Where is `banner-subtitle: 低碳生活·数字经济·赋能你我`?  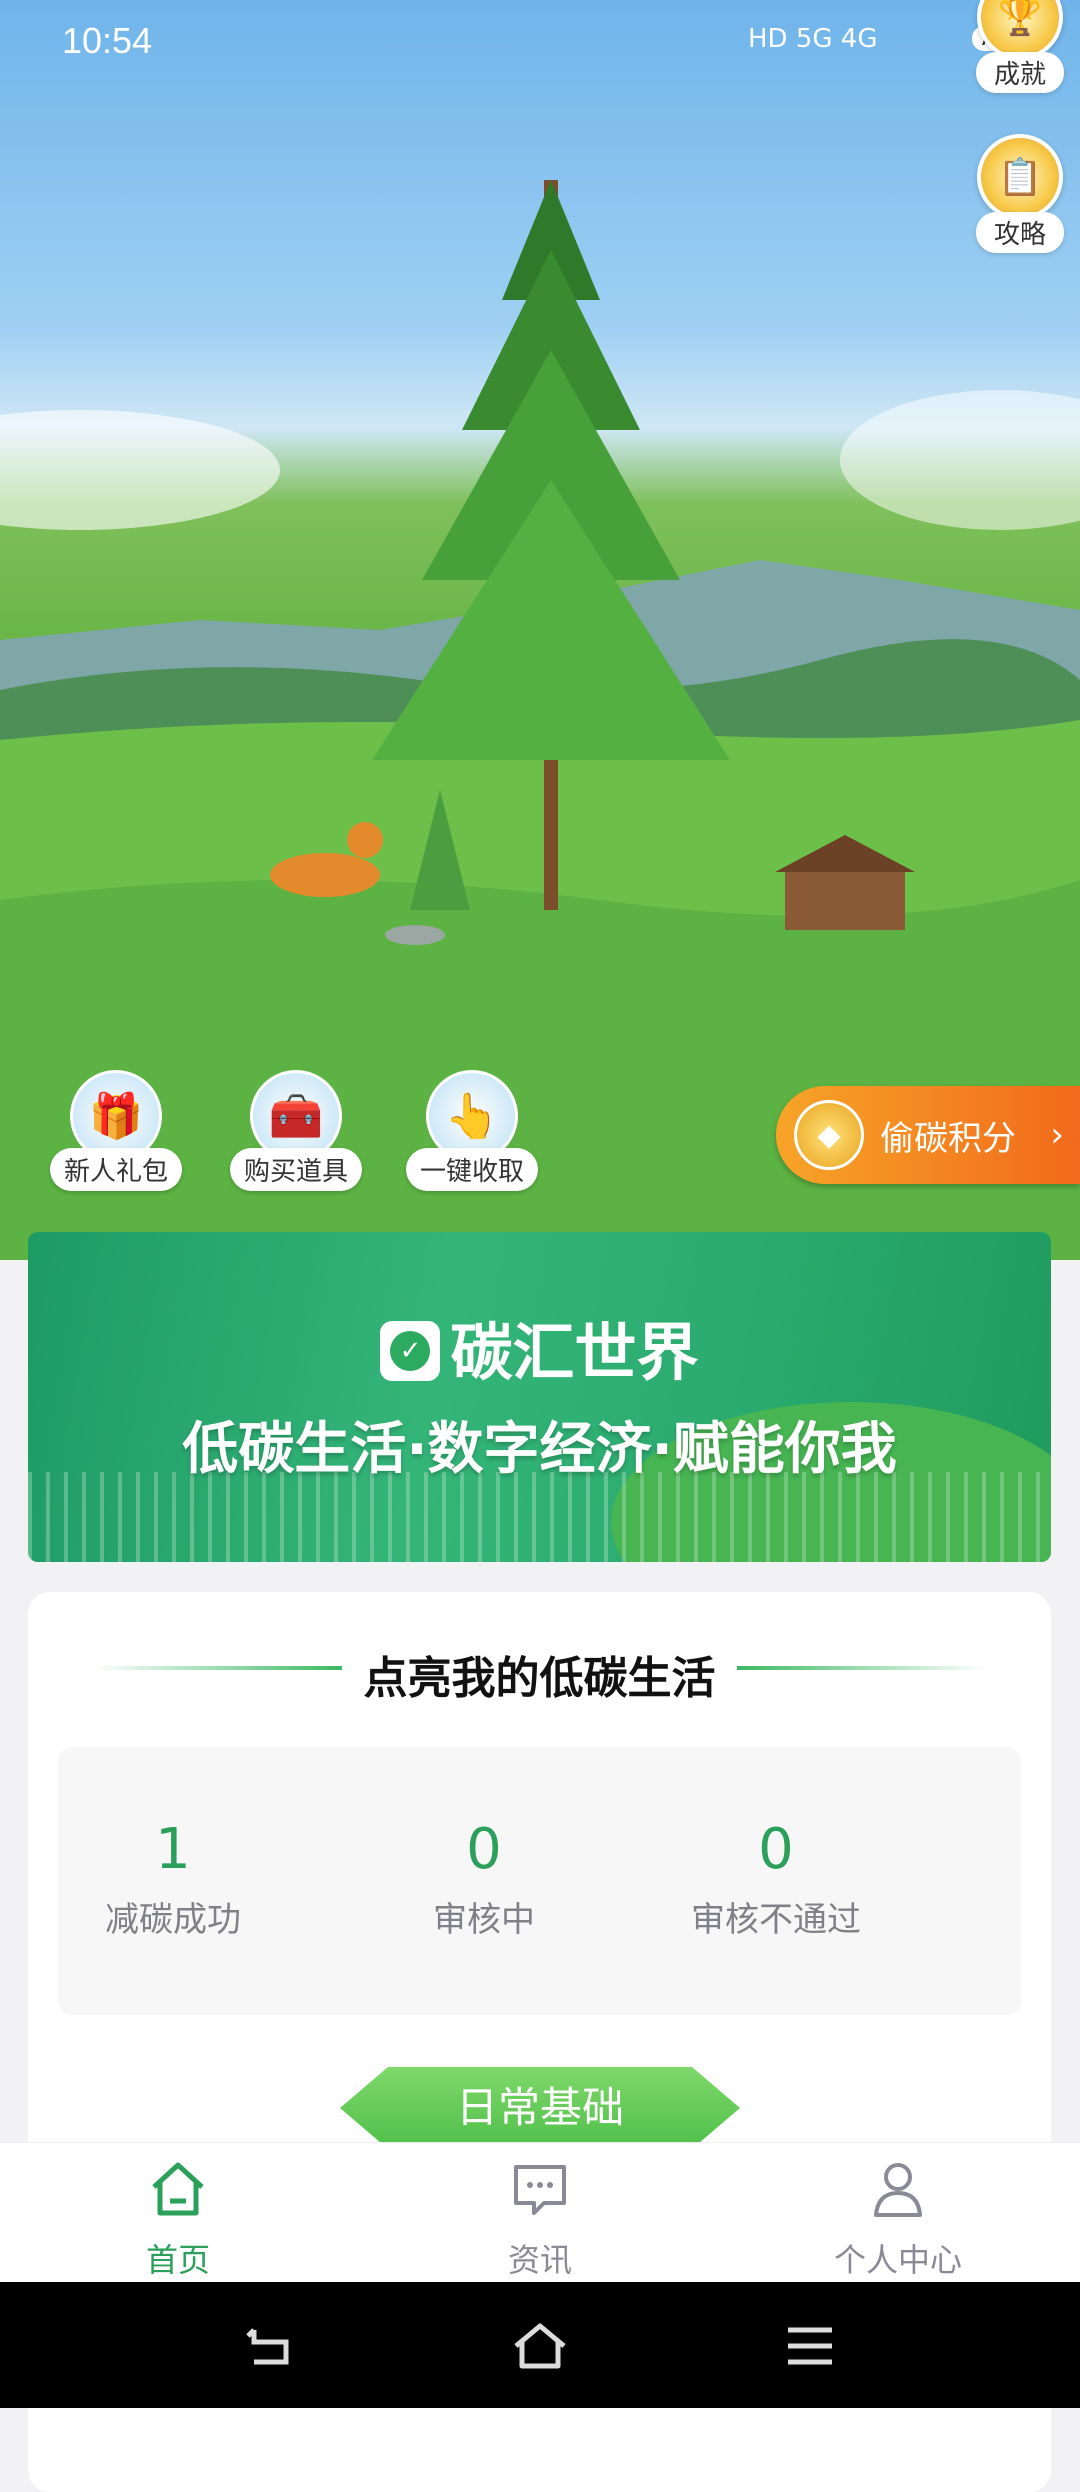 banner-subtitle: 低碳生活·数字经济·赋能你我 is located at coordinates (539, 1449).